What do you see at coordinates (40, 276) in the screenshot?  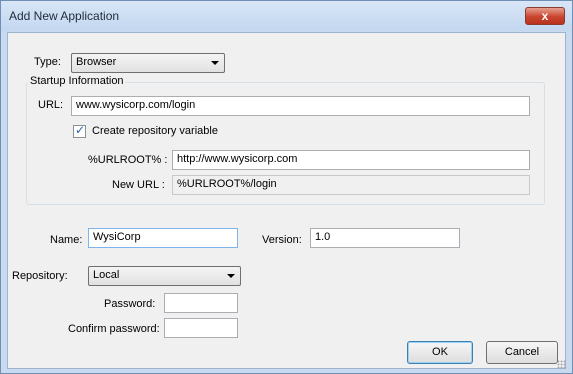 I see `repository-label: Repository:` at bounding box center [40, 276].